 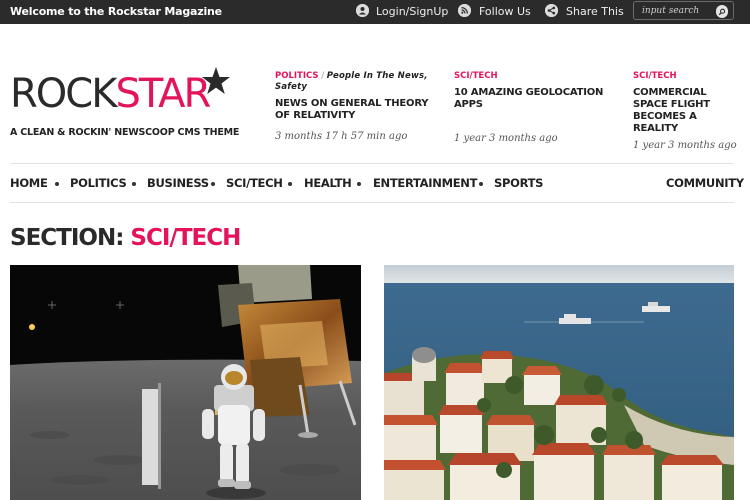 What do you see at coordinates (216, 80) in the screenshot?
I see `star-icon` at bounding box center [216, 80].